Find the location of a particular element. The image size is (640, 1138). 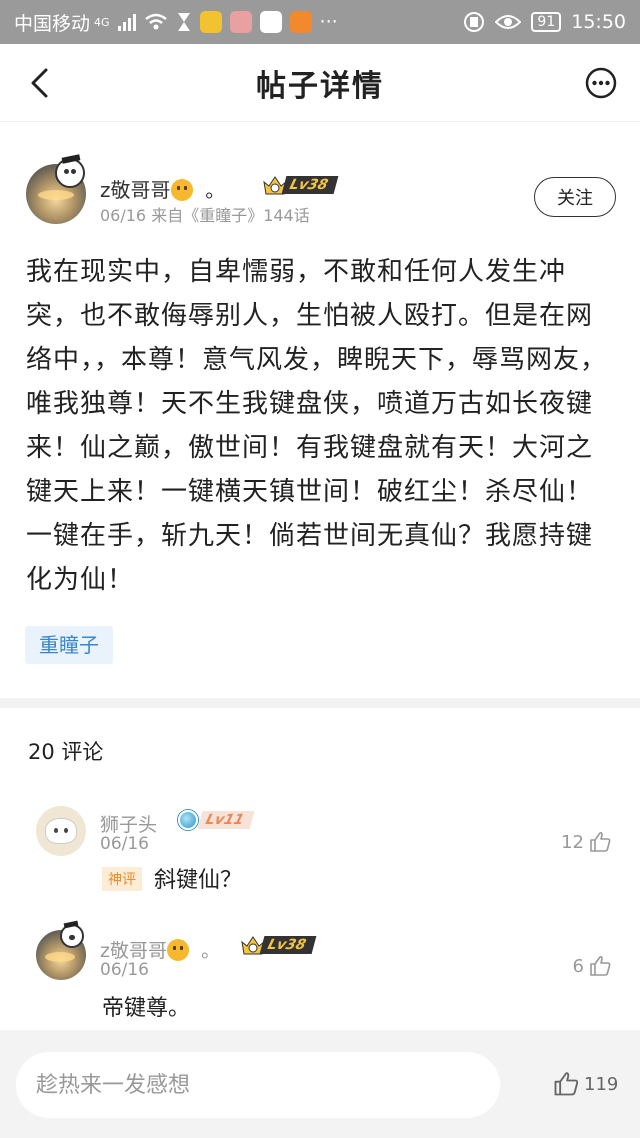

comment-input is located at coordinates (258, 1085).